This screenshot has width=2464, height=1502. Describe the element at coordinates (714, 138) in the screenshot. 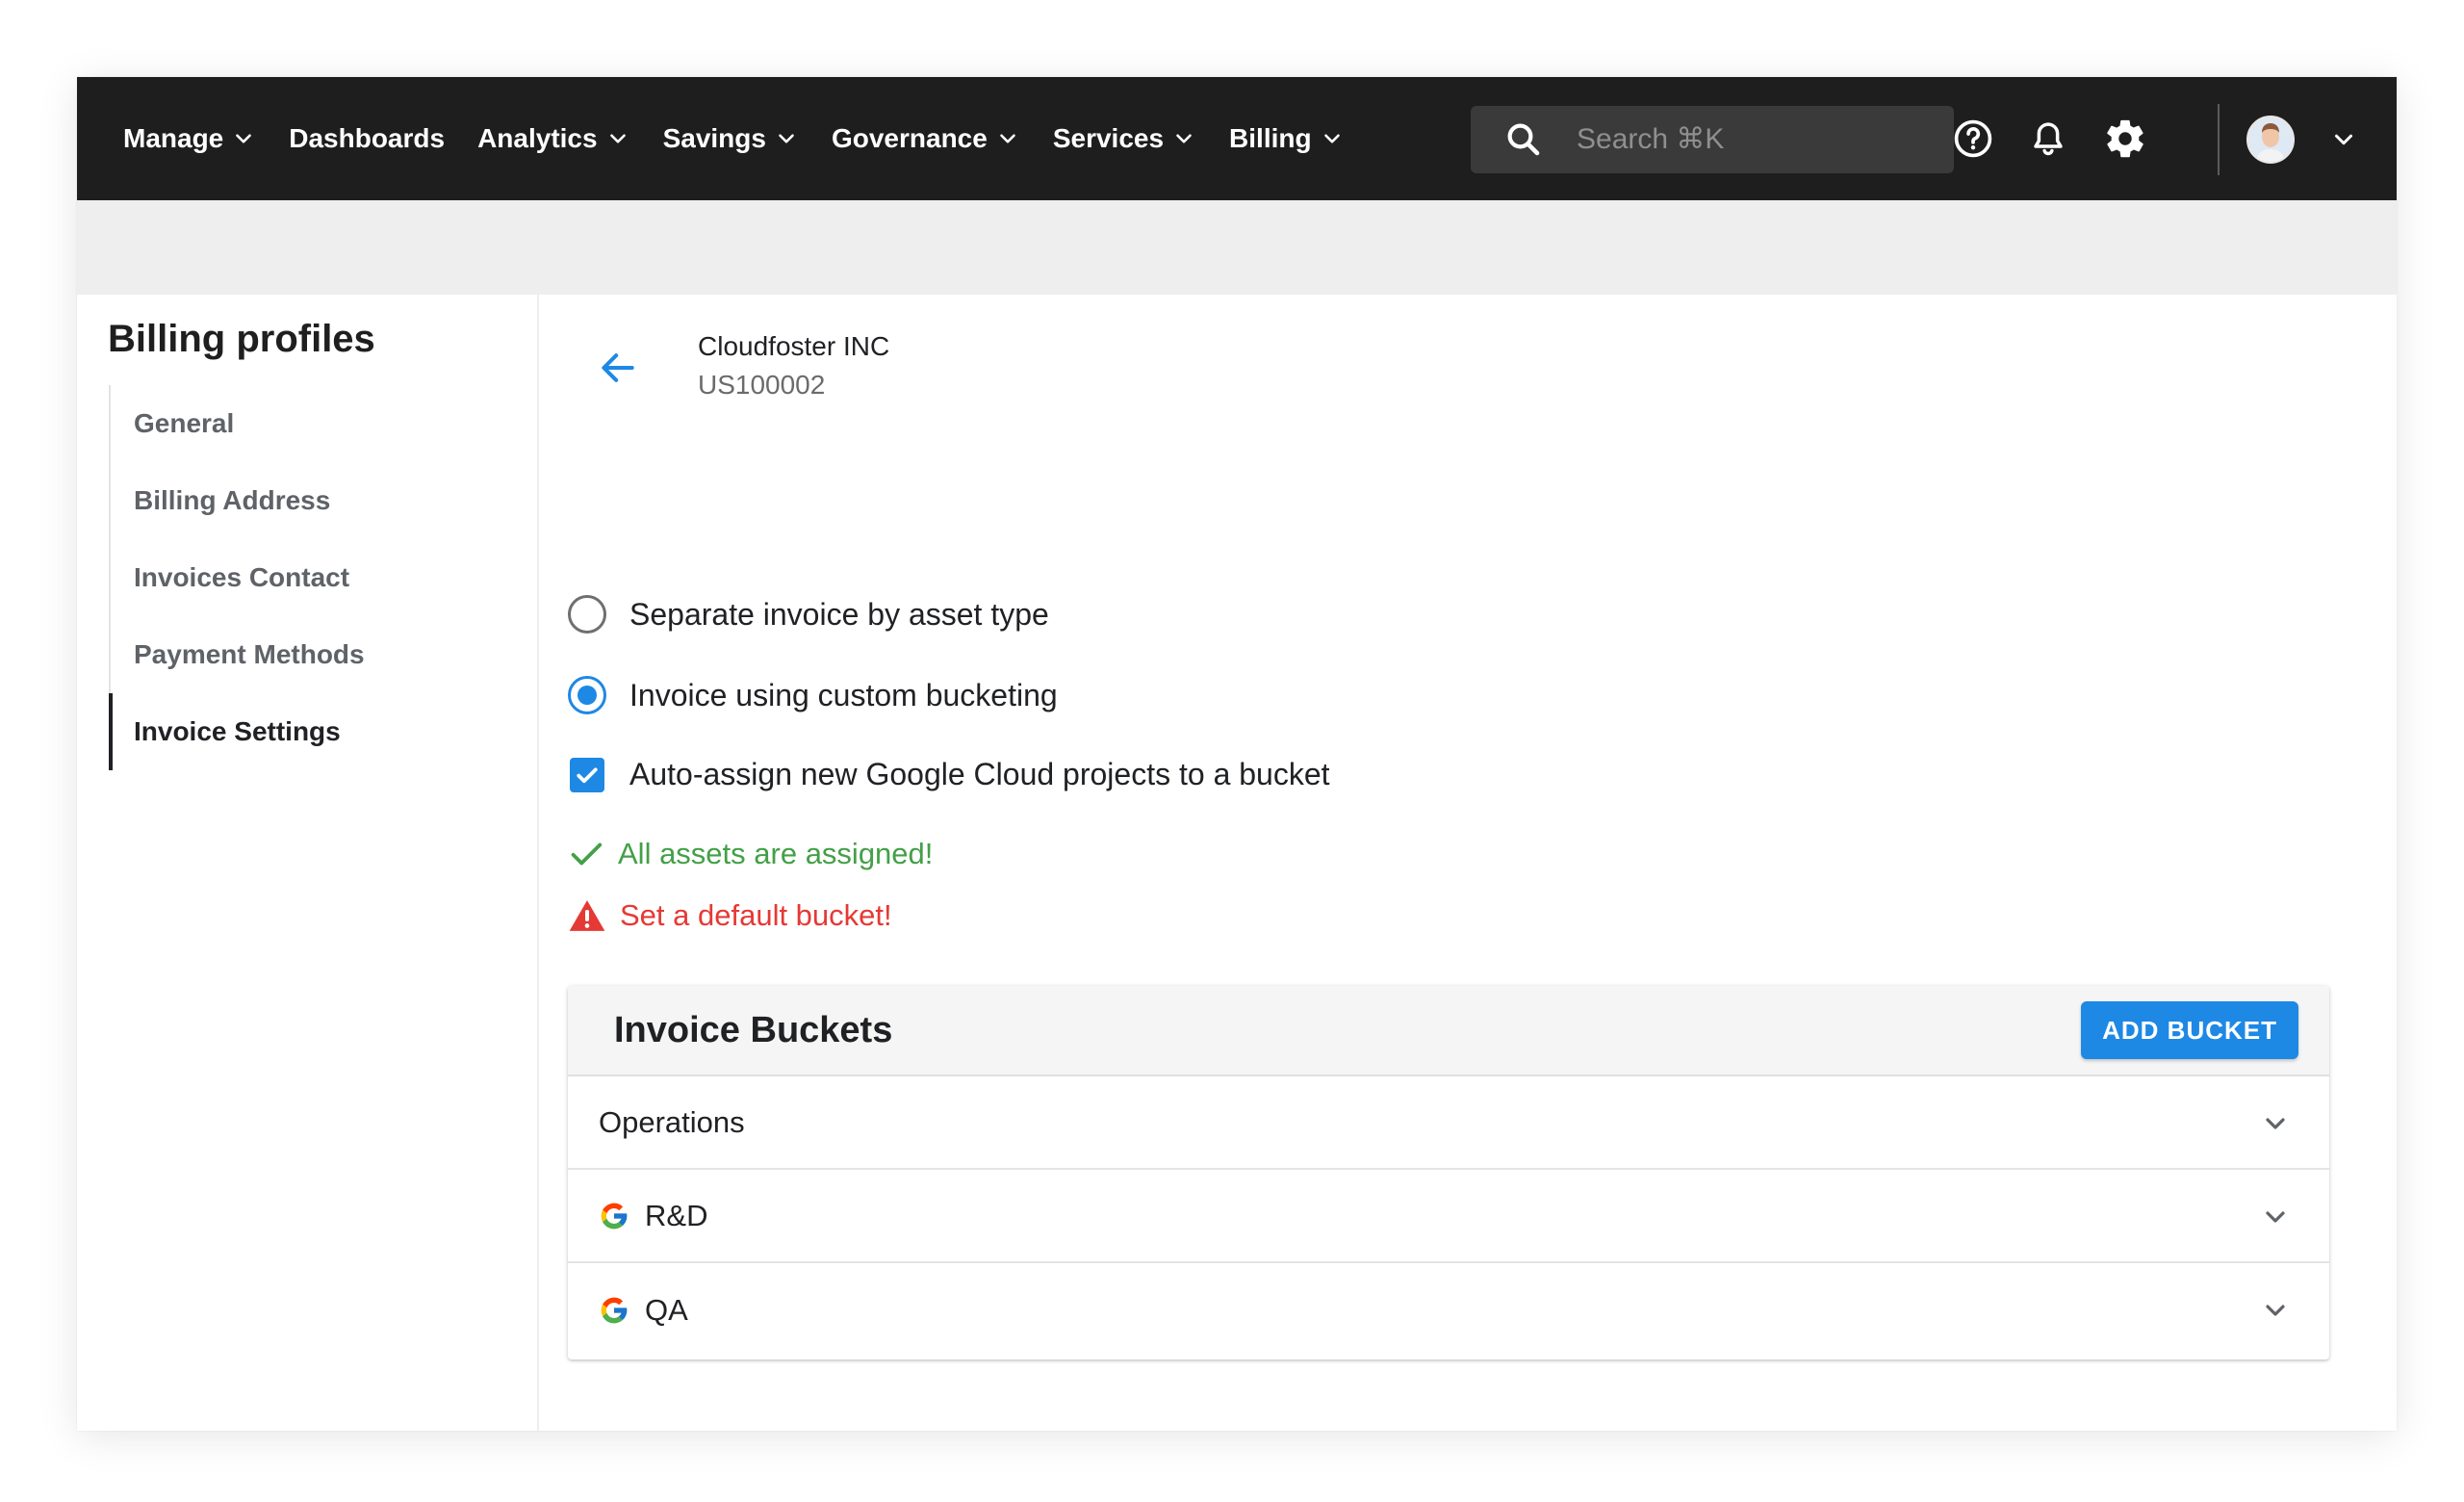

I see `nav-label: Savings` at that location.